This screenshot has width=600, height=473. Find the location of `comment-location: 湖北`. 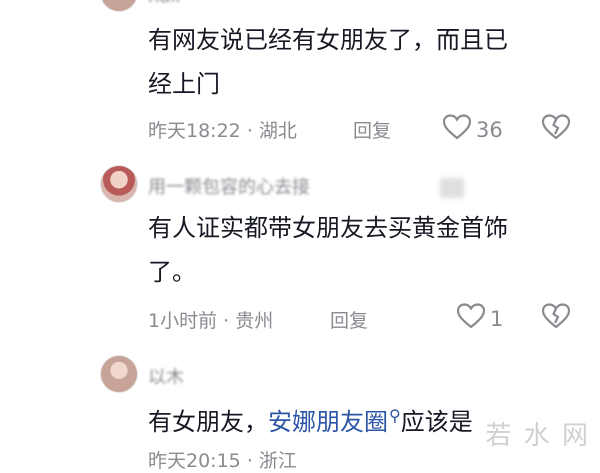

comment-location: 湖北 is located at coordinates (277, 131).